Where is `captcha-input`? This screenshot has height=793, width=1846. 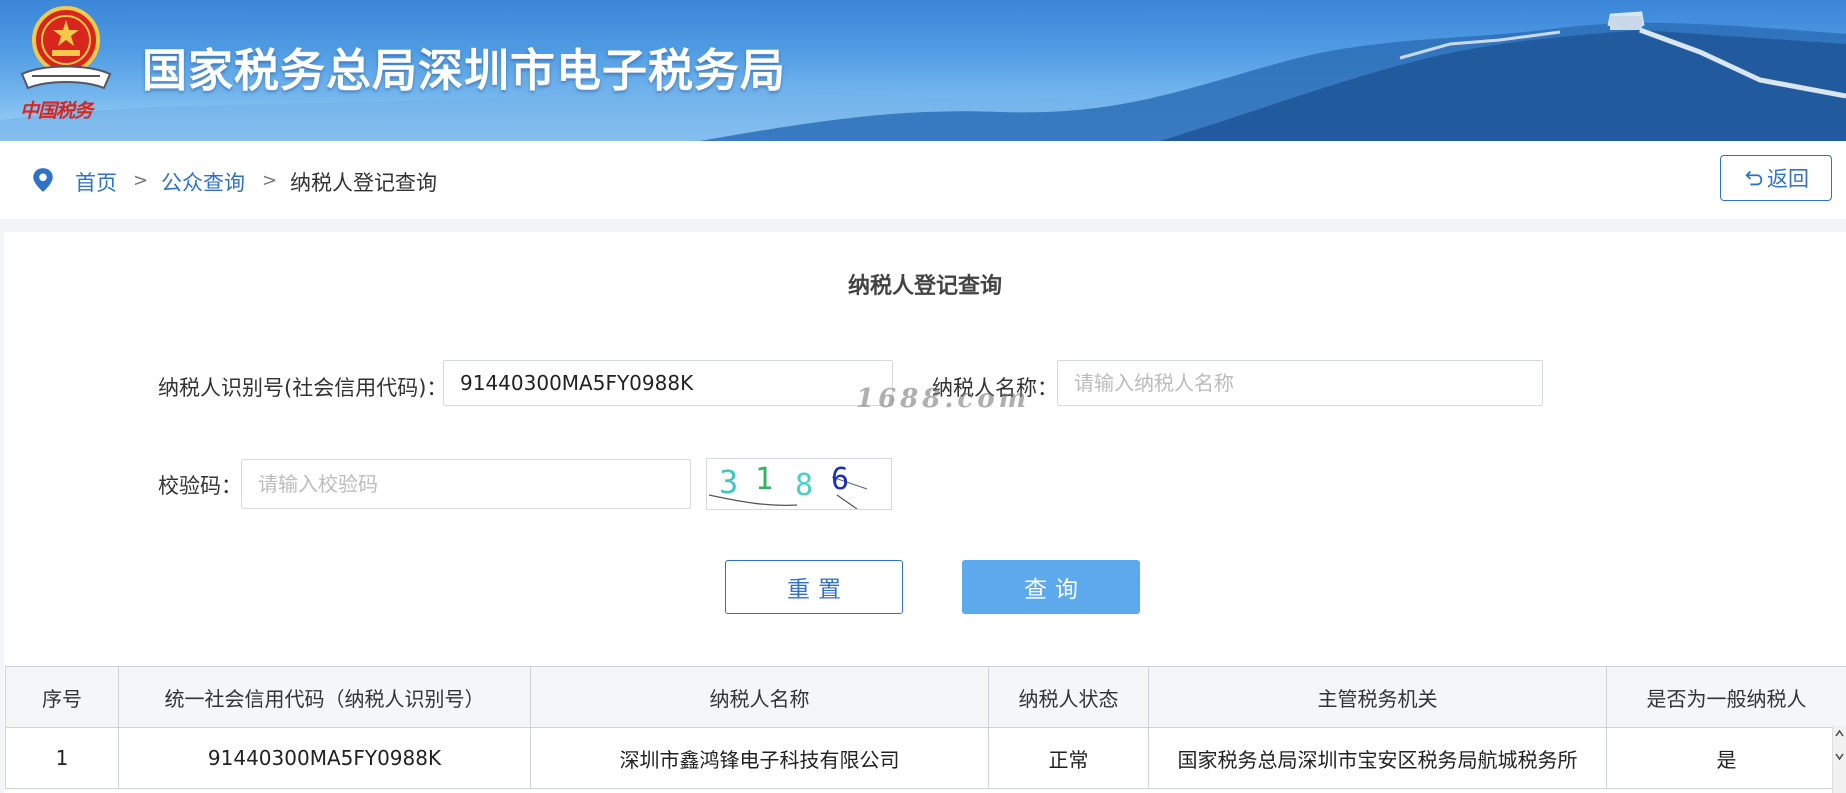 captcha-input is located at coordinates (466, 484).